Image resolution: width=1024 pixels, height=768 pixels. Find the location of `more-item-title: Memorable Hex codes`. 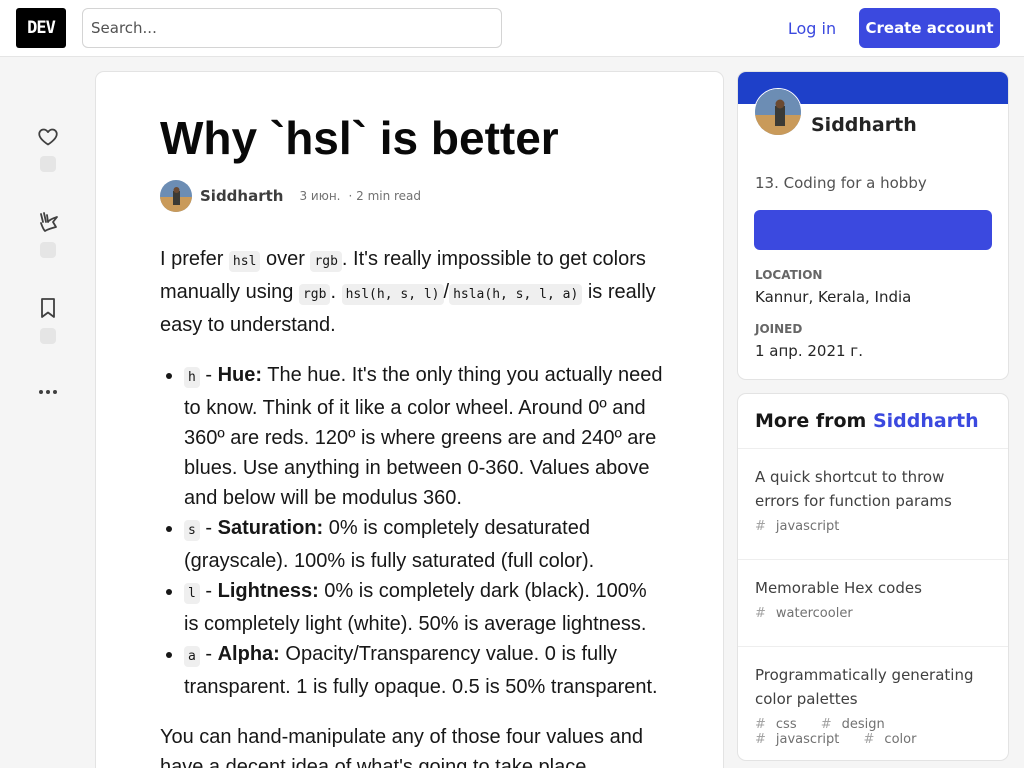

more-item-title: Memorable Hex codes is located at coordinates (873, 588).